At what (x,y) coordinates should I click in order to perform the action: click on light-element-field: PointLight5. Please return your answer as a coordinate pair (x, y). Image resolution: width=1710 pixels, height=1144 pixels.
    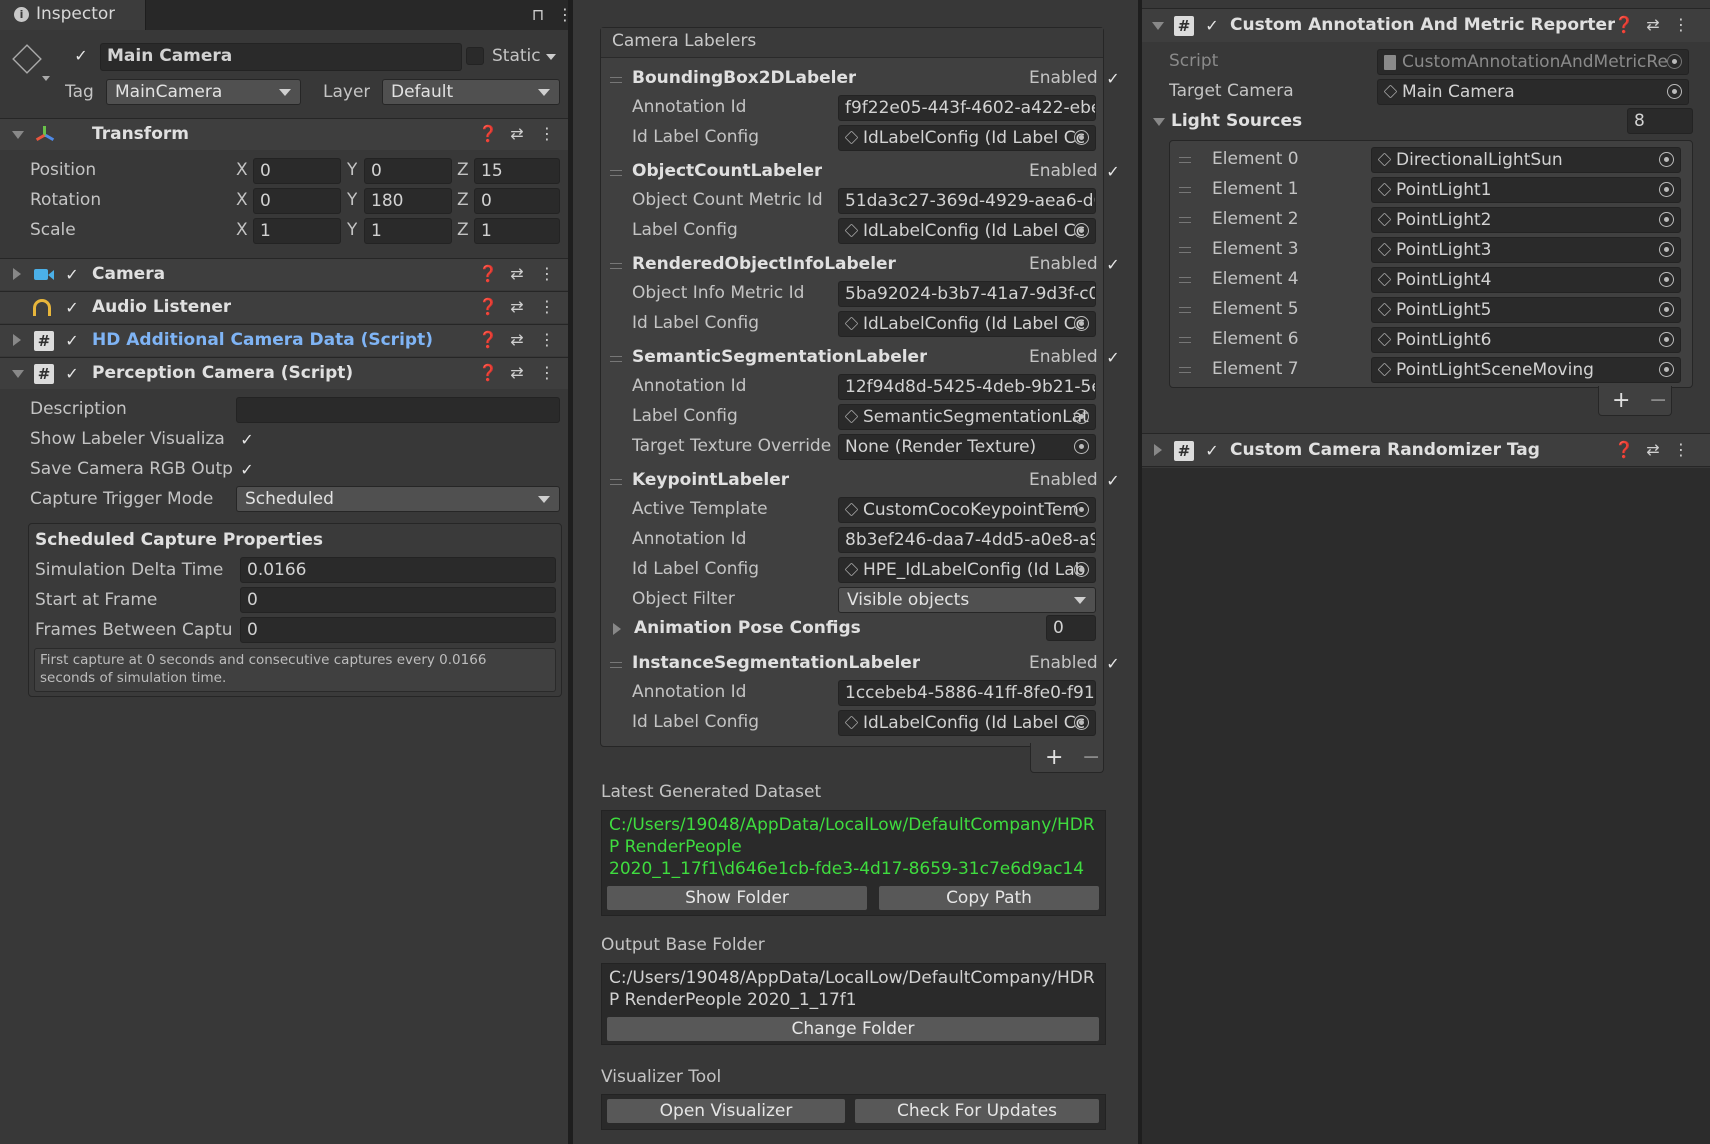
    Looking at the image, I should click on (1526, 310).